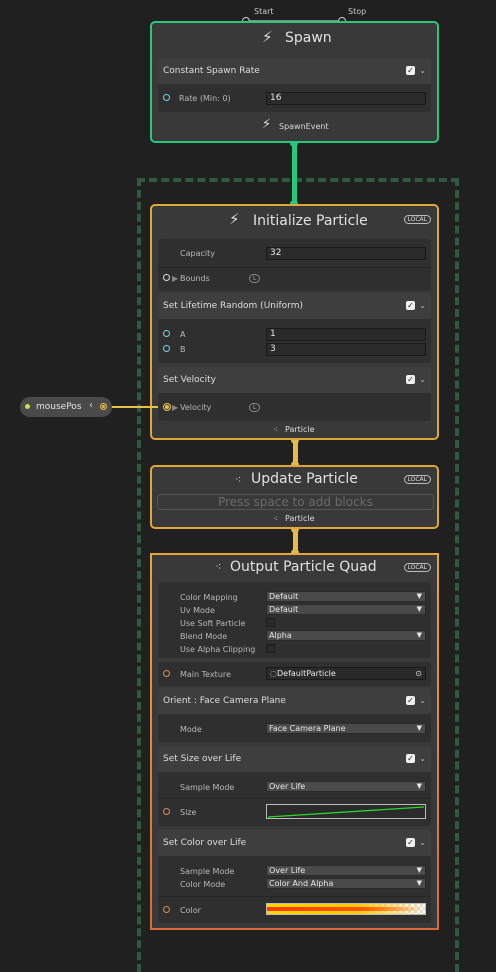  What do you see at coordinates (303, 567) in the screenshot?
I see `output-title: Output Particle Quad` at bounding box center [303, 567].